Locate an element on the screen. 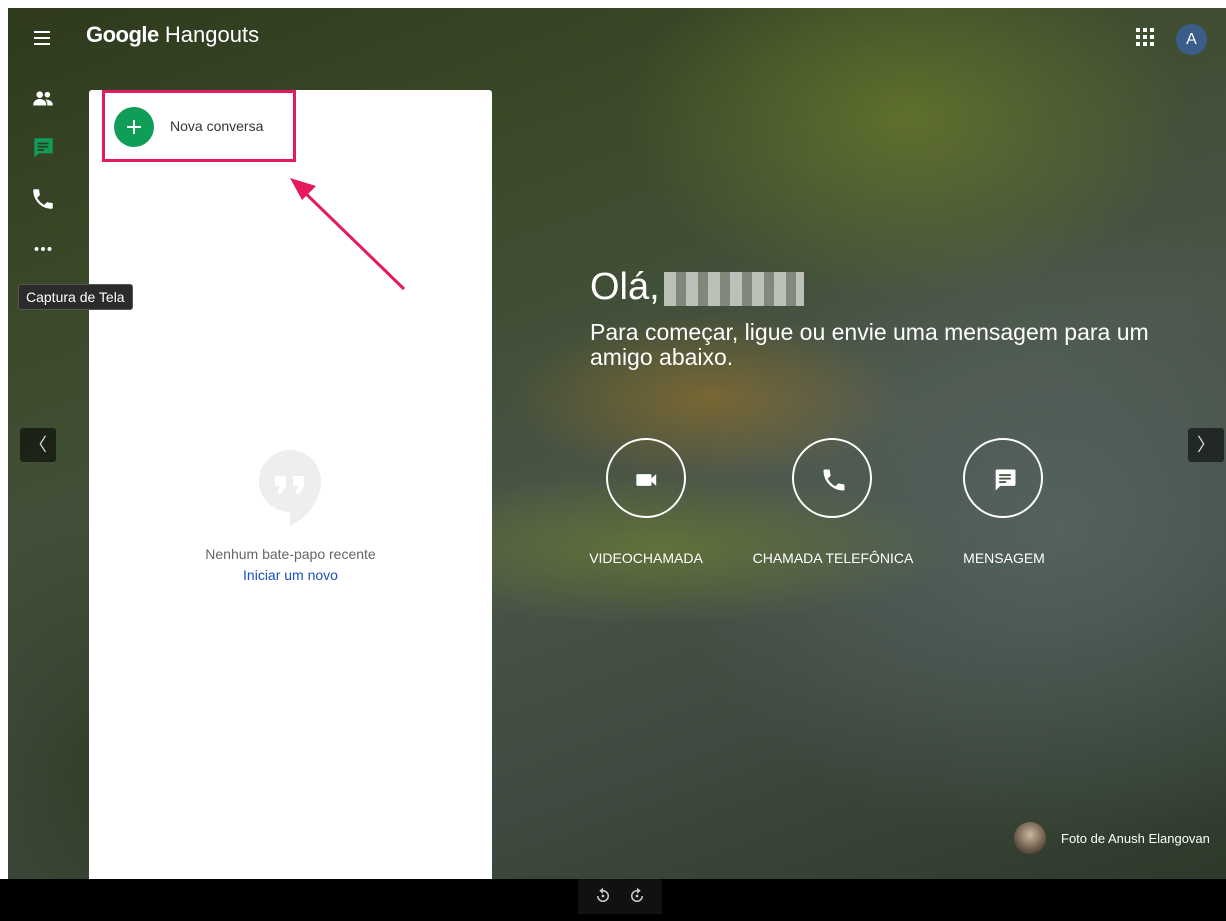 The height and width of the screenshot is (921, 1226). photo-credit-text: Foto de Anush Elangovan is located at coordinates (1135, 838).